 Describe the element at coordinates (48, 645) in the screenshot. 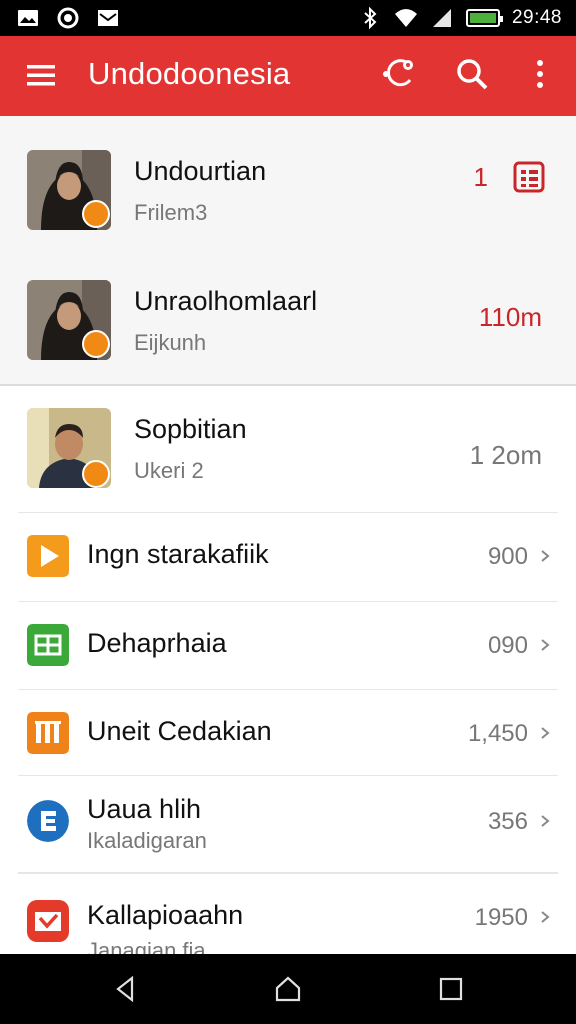

I see `sheet-icon` at that location.